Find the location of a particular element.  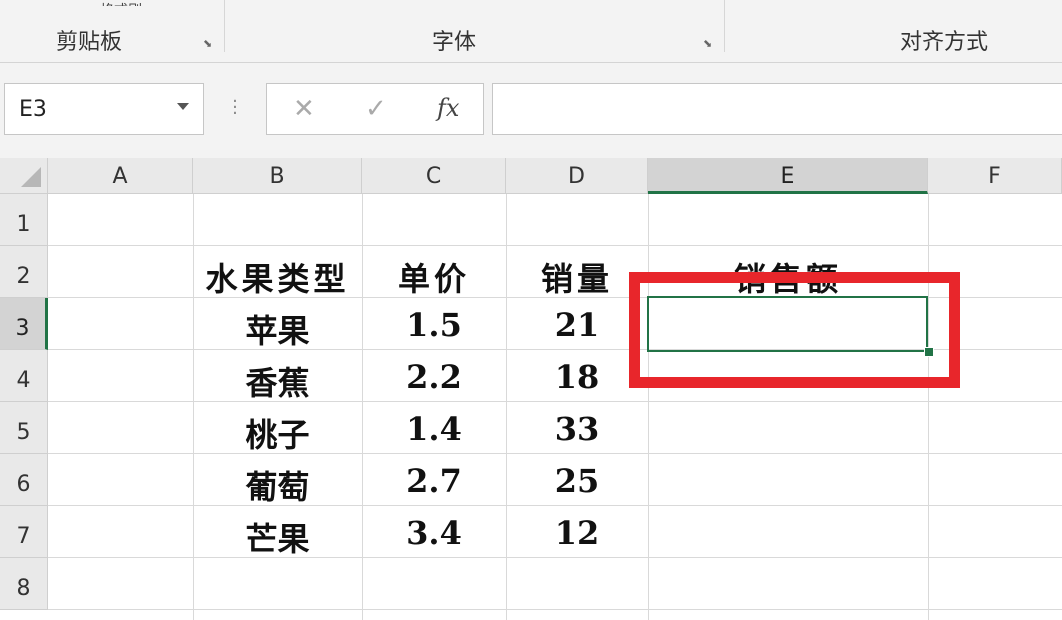

select-all-triangle-icon is located at coordinates (31, 177).